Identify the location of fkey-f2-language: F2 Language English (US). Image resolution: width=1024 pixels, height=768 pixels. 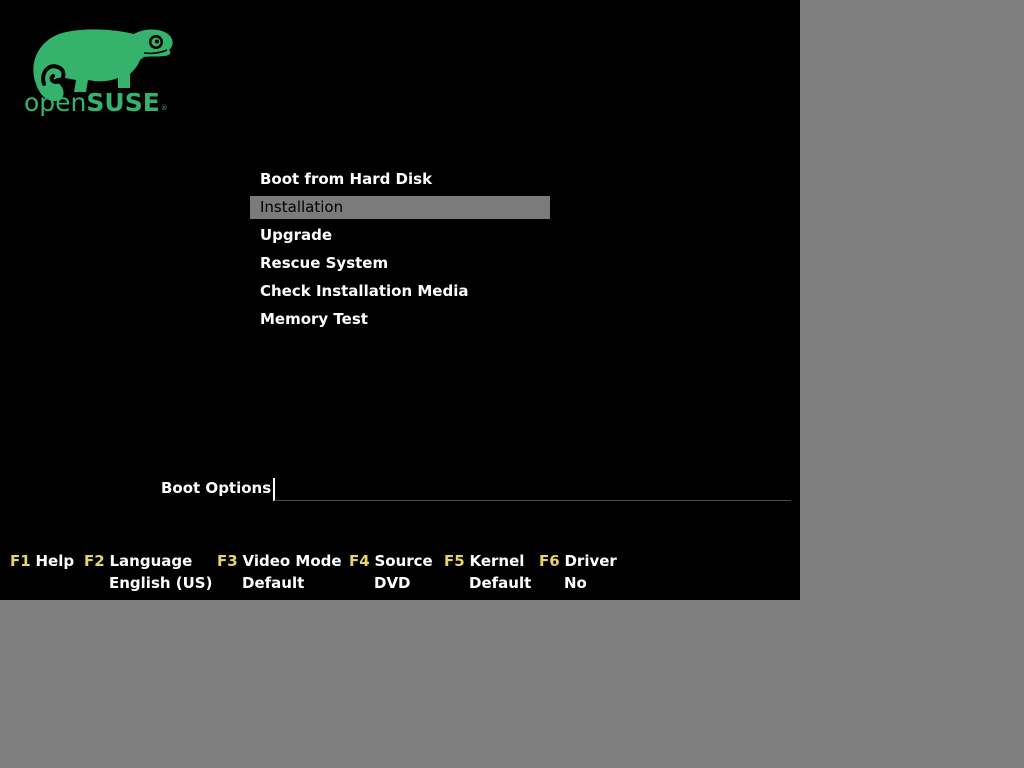
(148, 572).